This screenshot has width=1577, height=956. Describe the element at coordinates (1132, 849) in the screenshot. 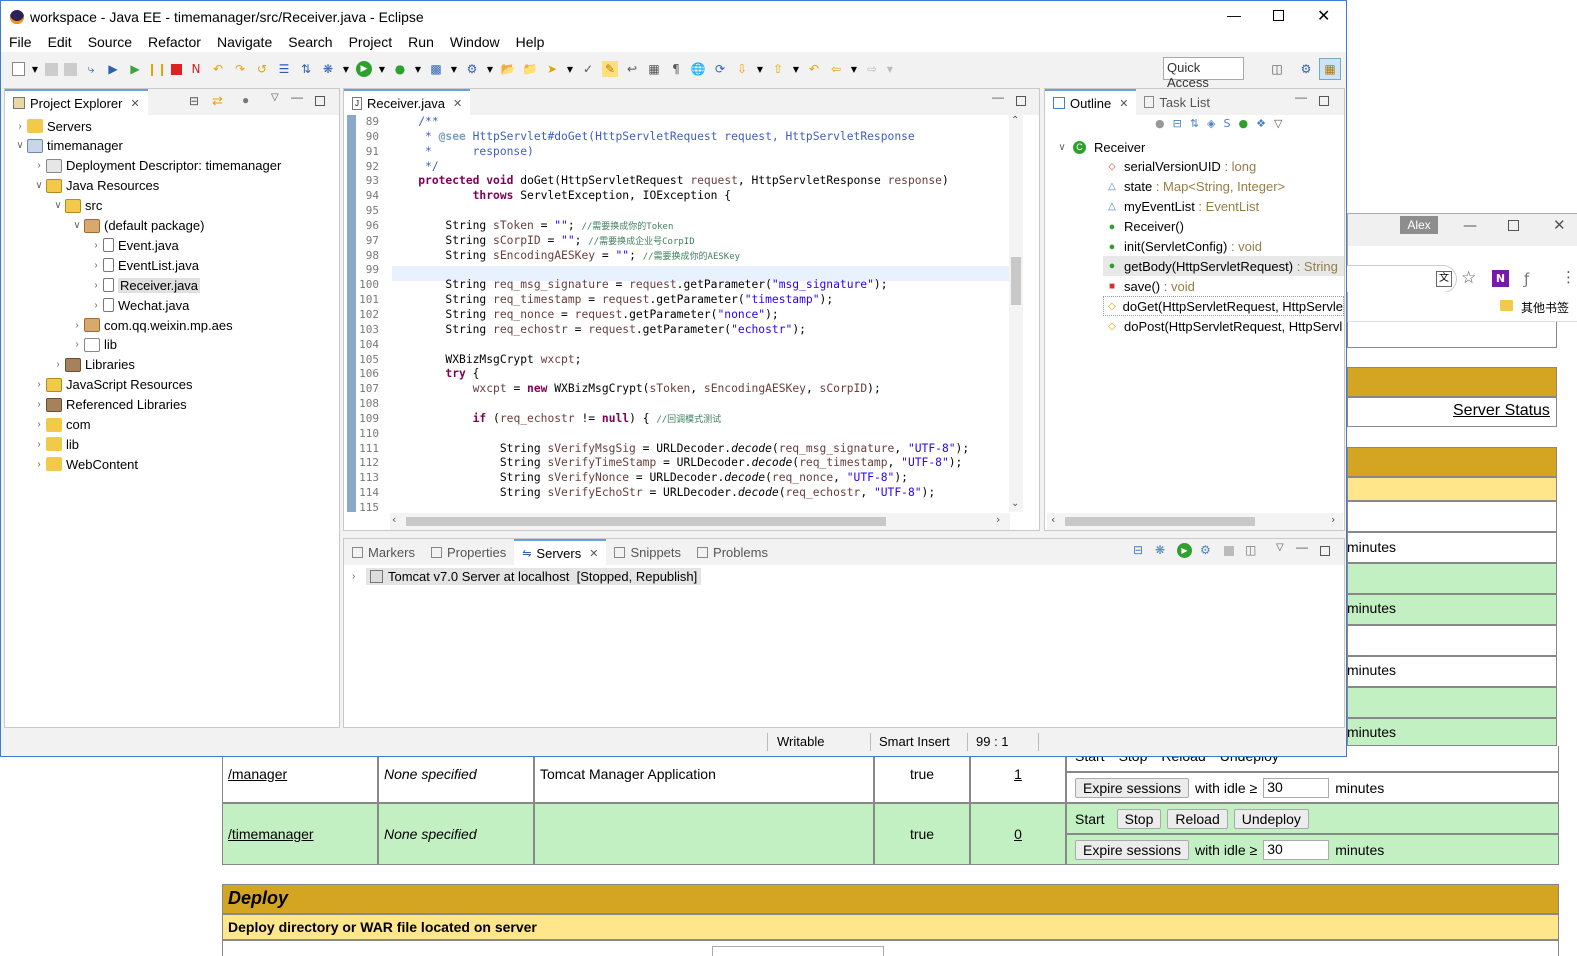

I see `expire-sessions-button: Expire sessions` at that location.